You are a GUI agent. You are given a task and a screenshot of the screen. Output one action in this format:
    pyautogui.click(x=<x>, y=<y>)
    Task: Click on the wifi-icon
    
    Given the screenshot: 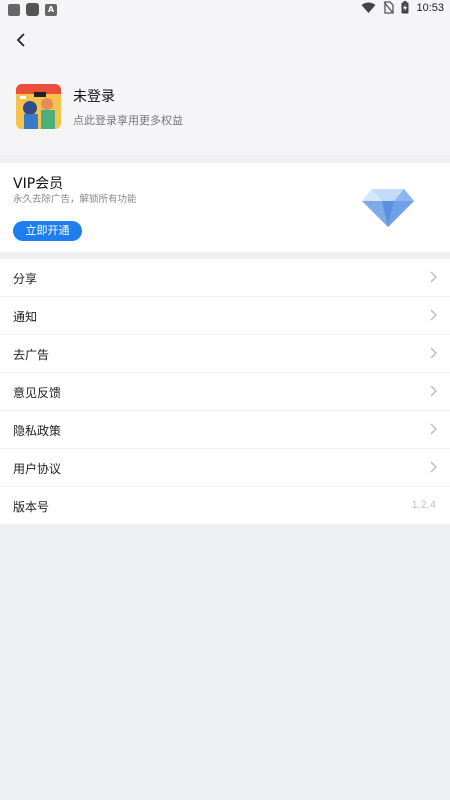 What is the action you would take?
    pyautogui.click(x=368, y=7)
    